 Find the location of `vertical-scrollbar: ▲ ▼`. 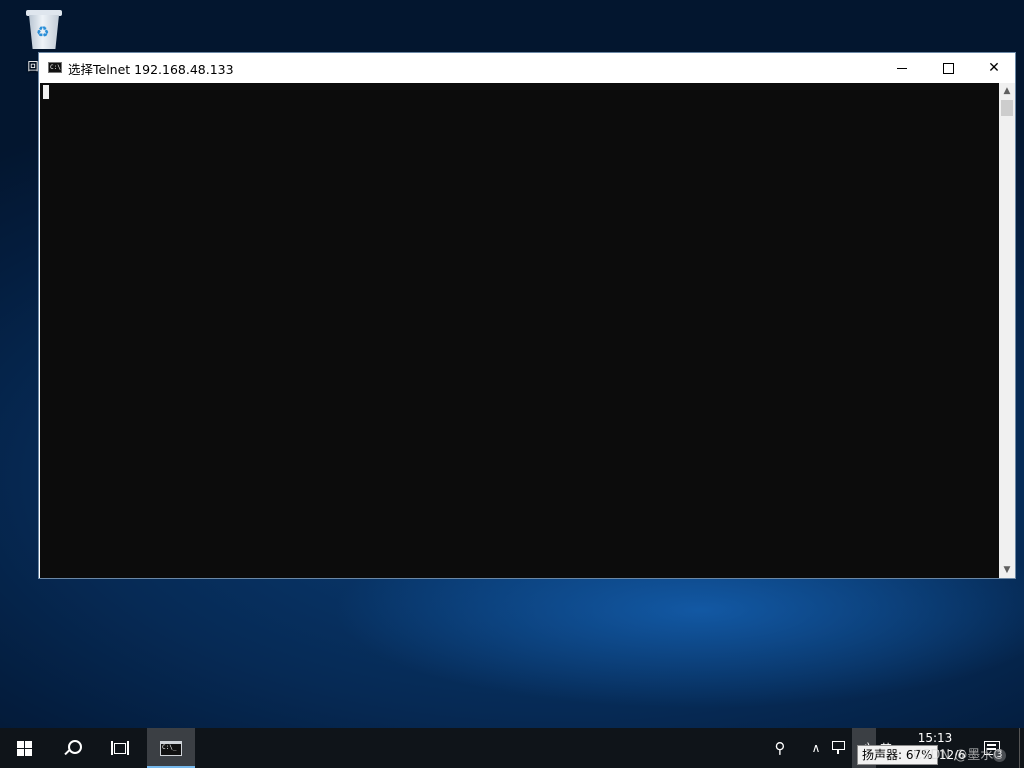

vertical-scrollbar: ▲ ▼ is located at coordinates (1007, 330).